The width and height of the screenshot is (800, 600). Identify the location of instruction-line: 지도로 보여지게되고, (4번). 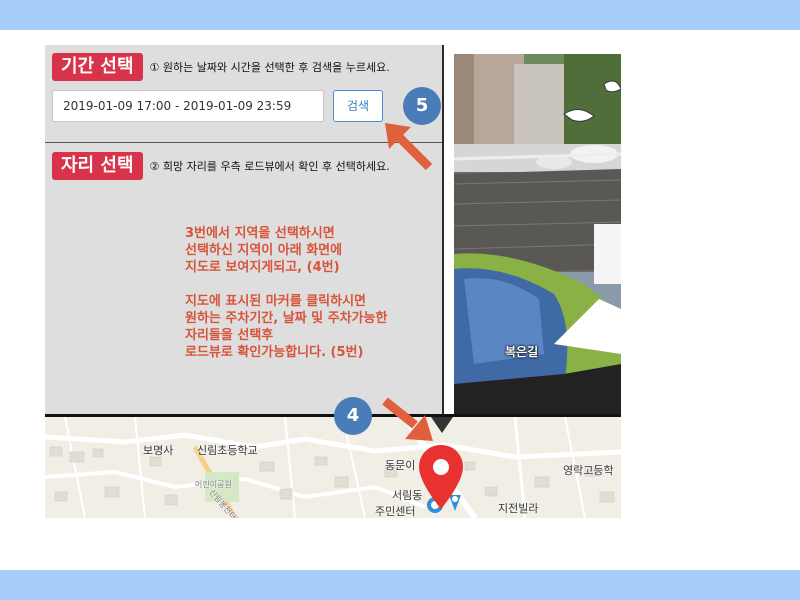
(262, 267).